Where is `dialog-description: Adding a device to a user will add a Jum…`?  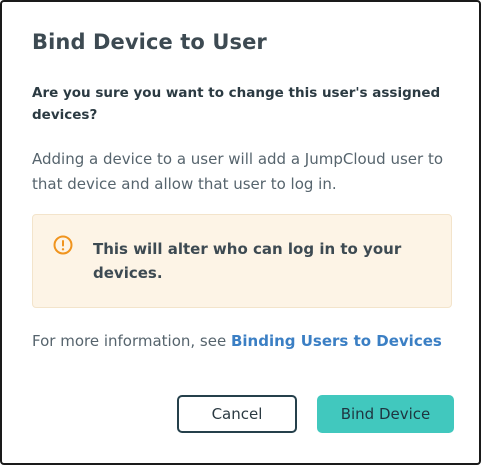
dialog-description: Adding a device to a user will add a Jum… is located at coordinates (237, 171).